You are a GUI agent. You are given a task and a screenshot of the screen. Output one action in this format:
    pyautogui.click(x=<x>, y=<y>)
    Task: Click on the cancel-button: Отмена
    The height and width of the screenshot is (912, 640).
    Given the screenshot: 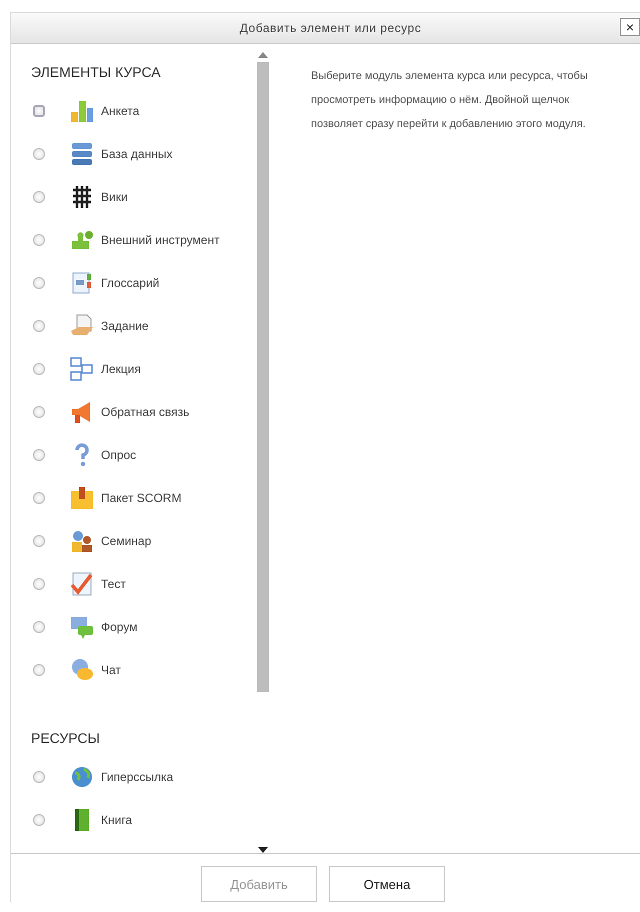 What is the action you would take?
    pyautogui.click(x=387, y=884)
    